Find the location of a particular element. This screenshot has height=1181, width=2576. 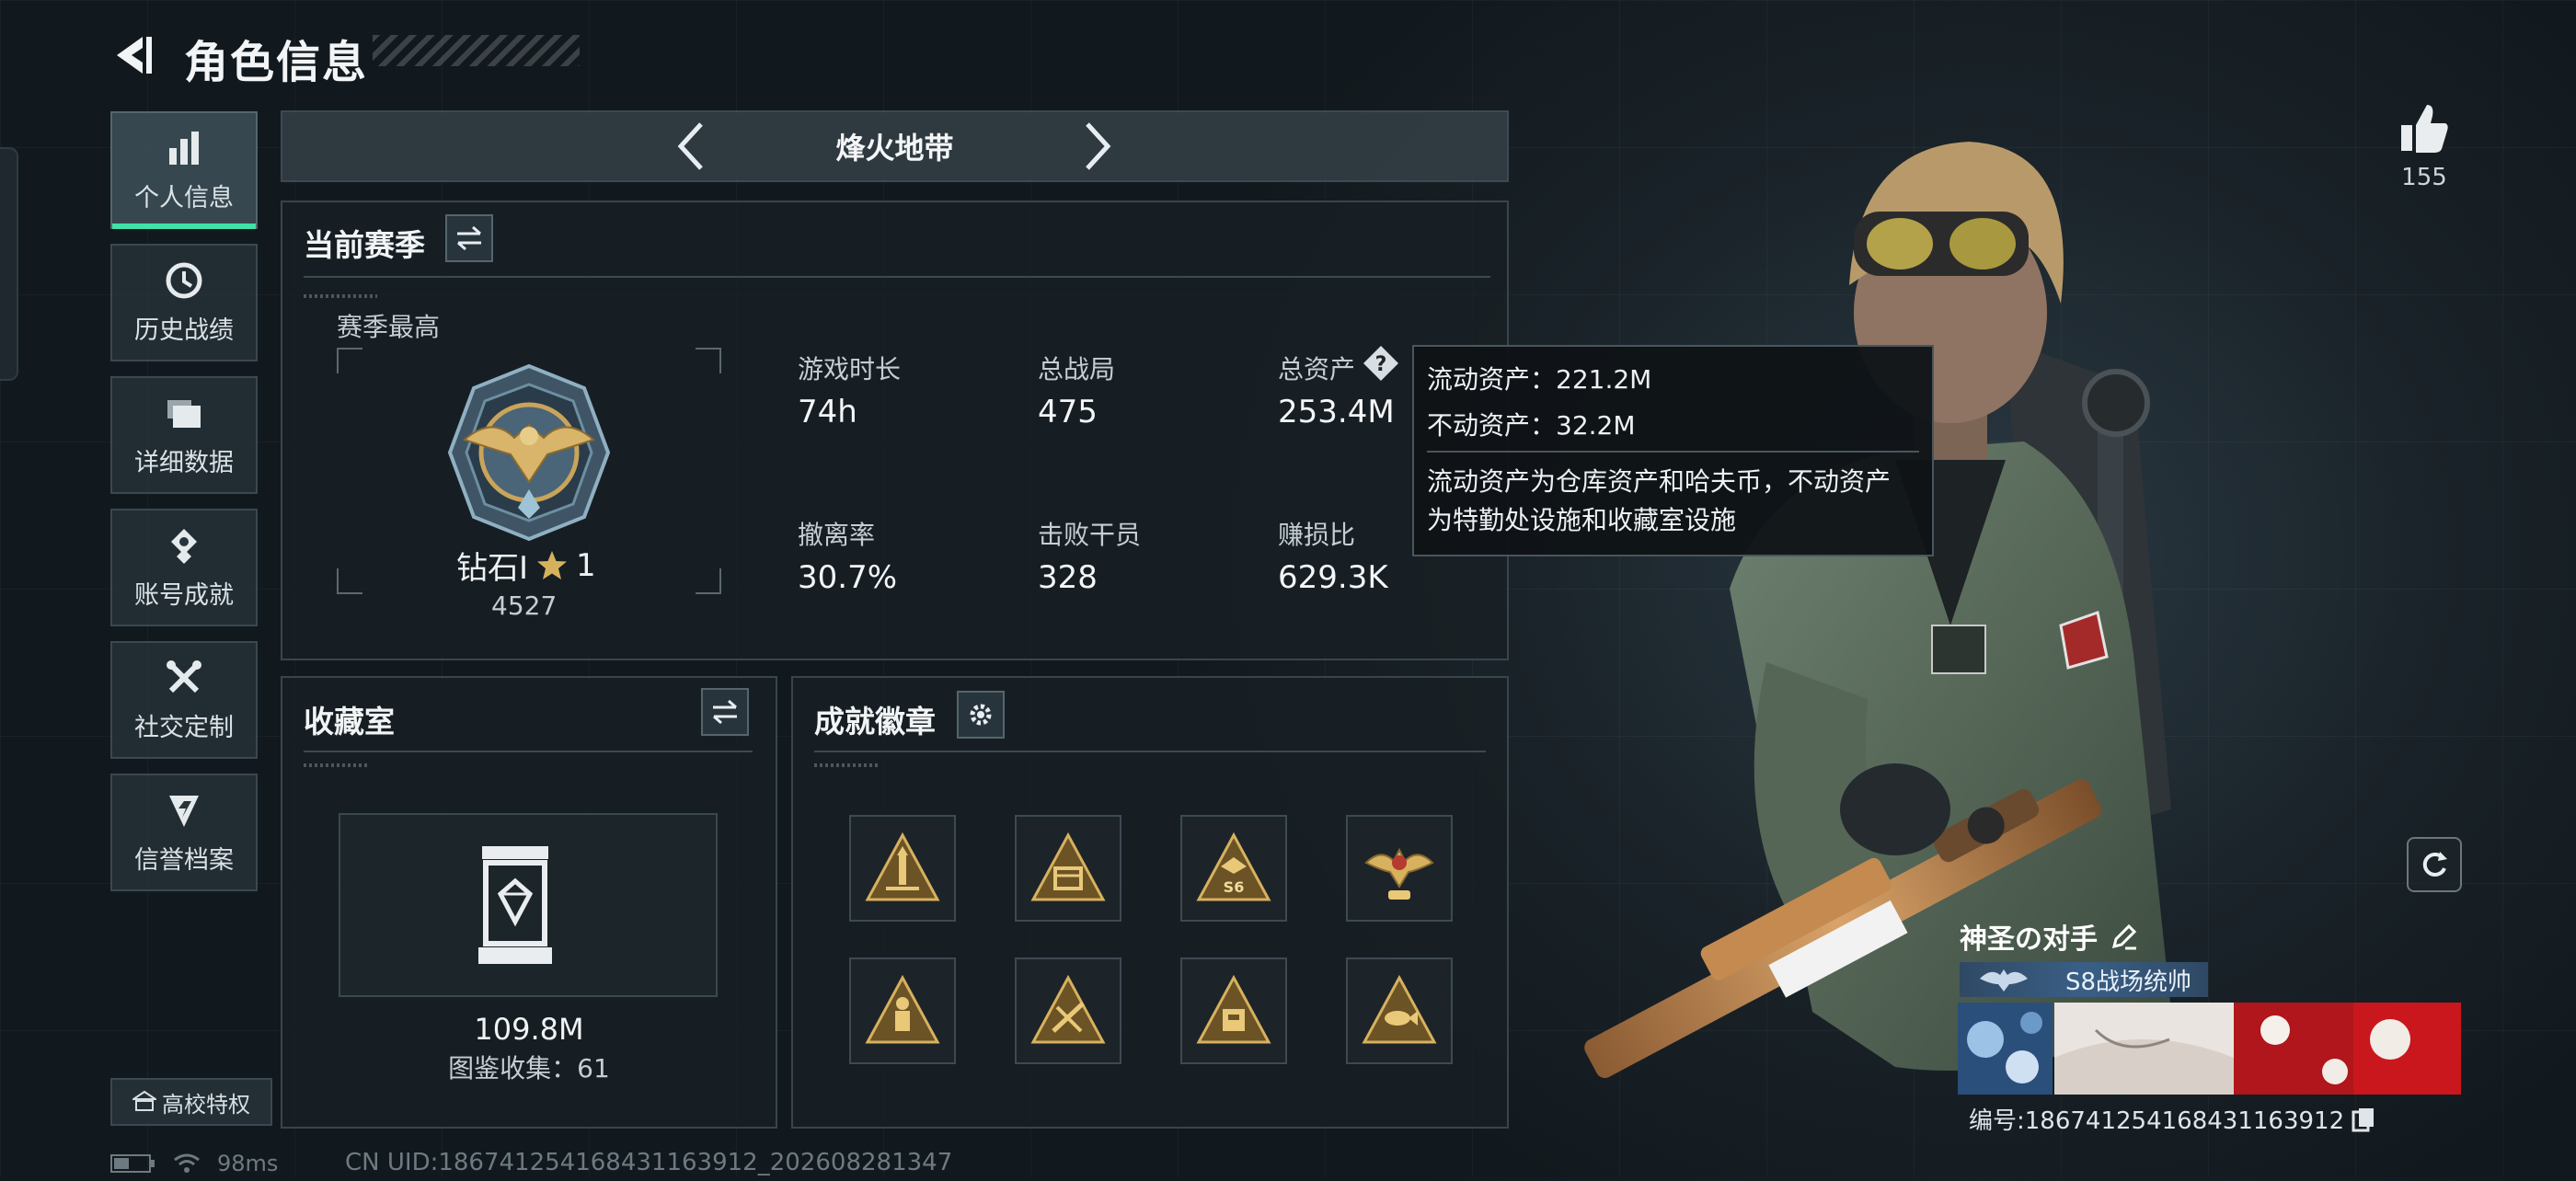

copy-icon is located at coordinates (2363, 1119).